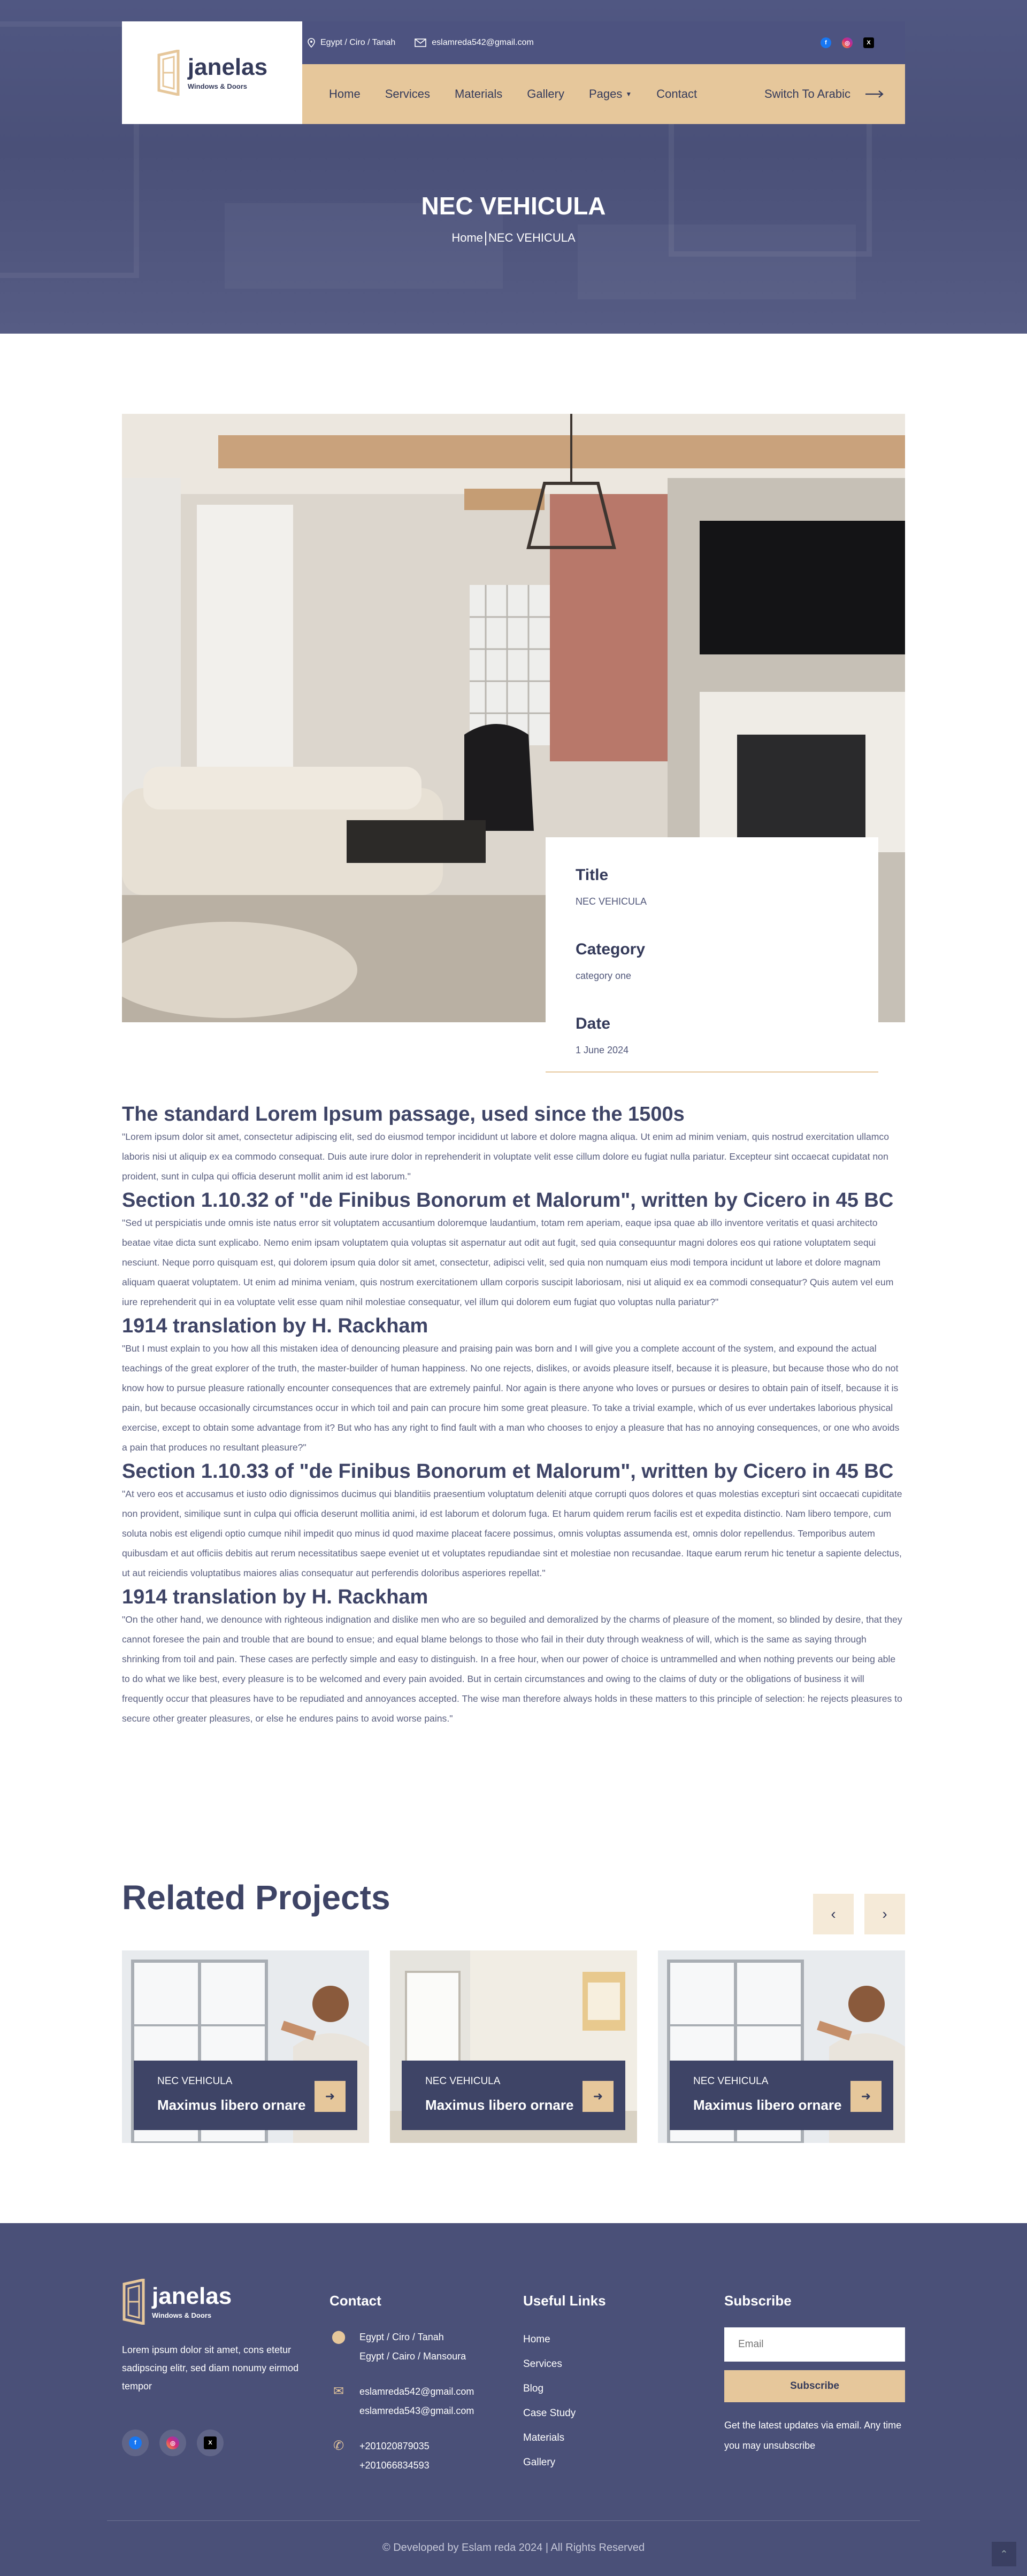 This screenshot has width=1027, height=2576. Describe the element at coordinates (564, 2389) in the screenshot. I see `footer-link-blog: Blog` at that location.